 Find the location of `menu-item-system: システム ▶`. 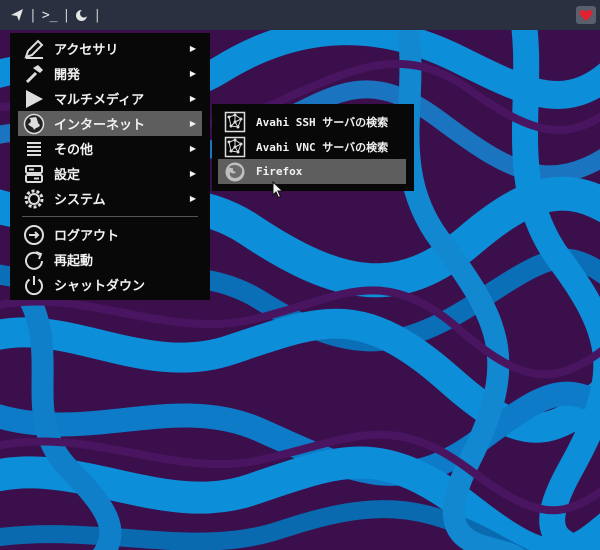

menu-item-system: システム ▶ is located at coordinates (110, 198).